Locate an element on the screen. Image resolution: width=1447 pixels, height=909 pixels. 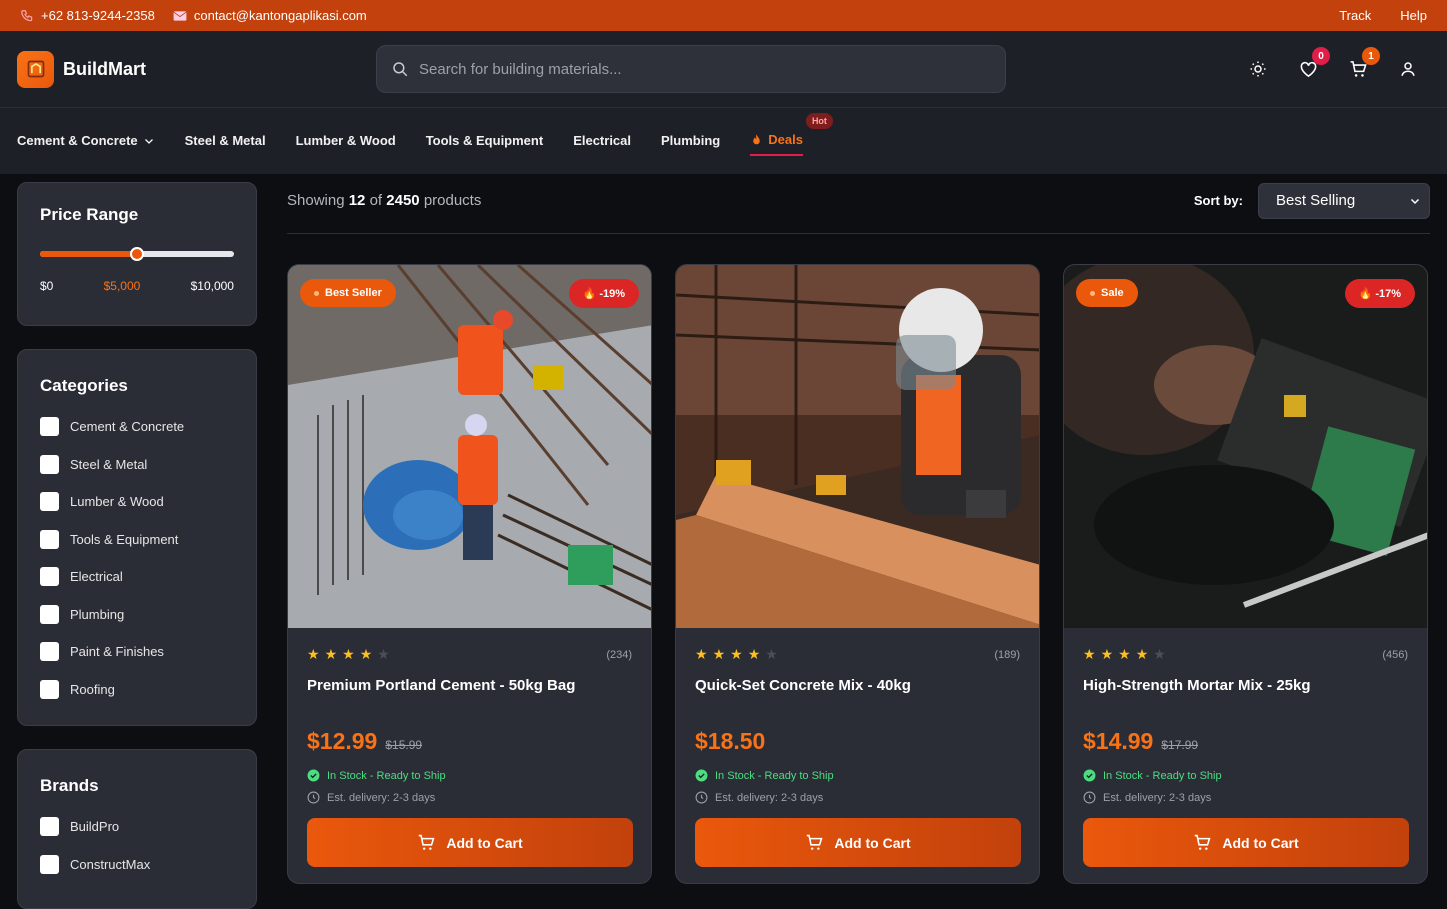
track-link: Track is located at coordinates (1355, 15).